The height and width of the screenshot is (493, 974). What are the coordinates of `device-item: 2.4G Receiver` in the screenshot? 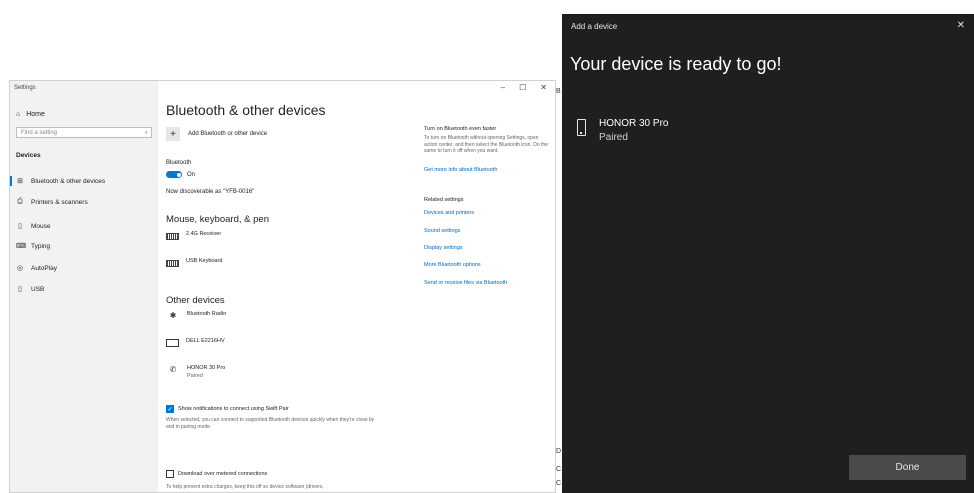 It's located at (193, 235).